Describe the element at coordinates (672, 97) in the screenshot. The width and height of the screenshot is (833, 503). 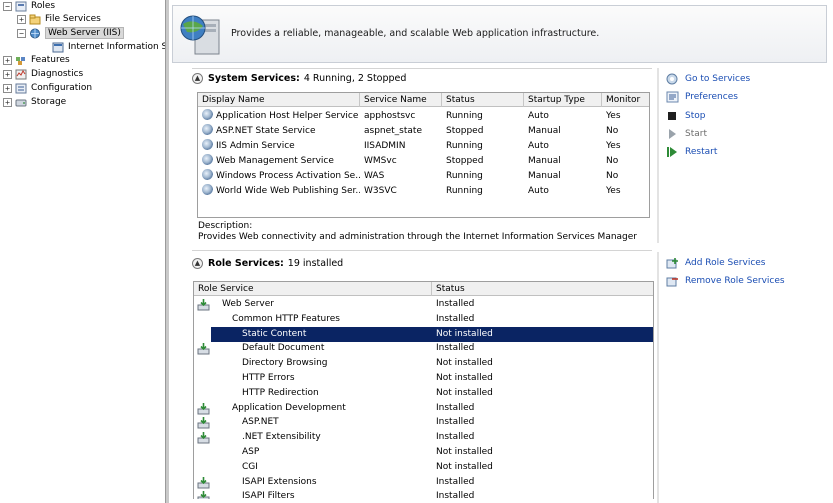
I see `preferences-icon` at that location.